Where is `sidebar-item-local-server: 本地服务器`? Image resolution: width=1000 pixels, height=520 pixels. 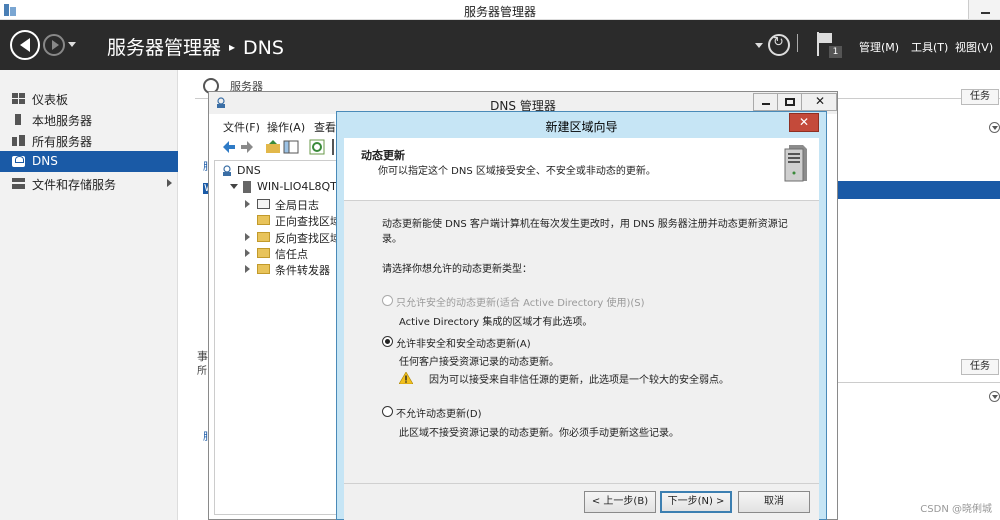
sidebar-item-local-server: 本地服务器 is located at coordinates (89, 119).